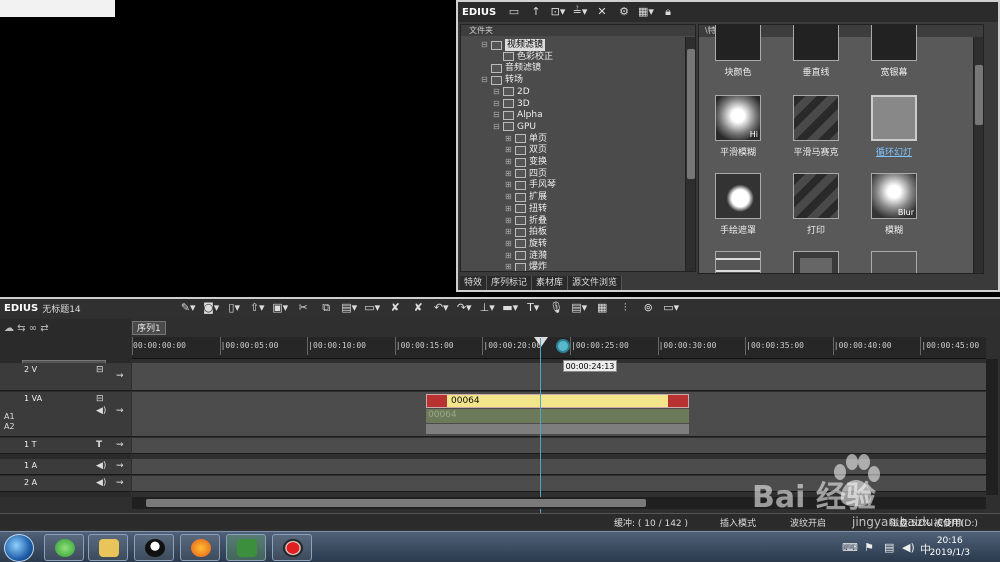 The width and height of the screenshot is (1000, 562). I want to click on properties-icon: ⚙, so click(624, 12).